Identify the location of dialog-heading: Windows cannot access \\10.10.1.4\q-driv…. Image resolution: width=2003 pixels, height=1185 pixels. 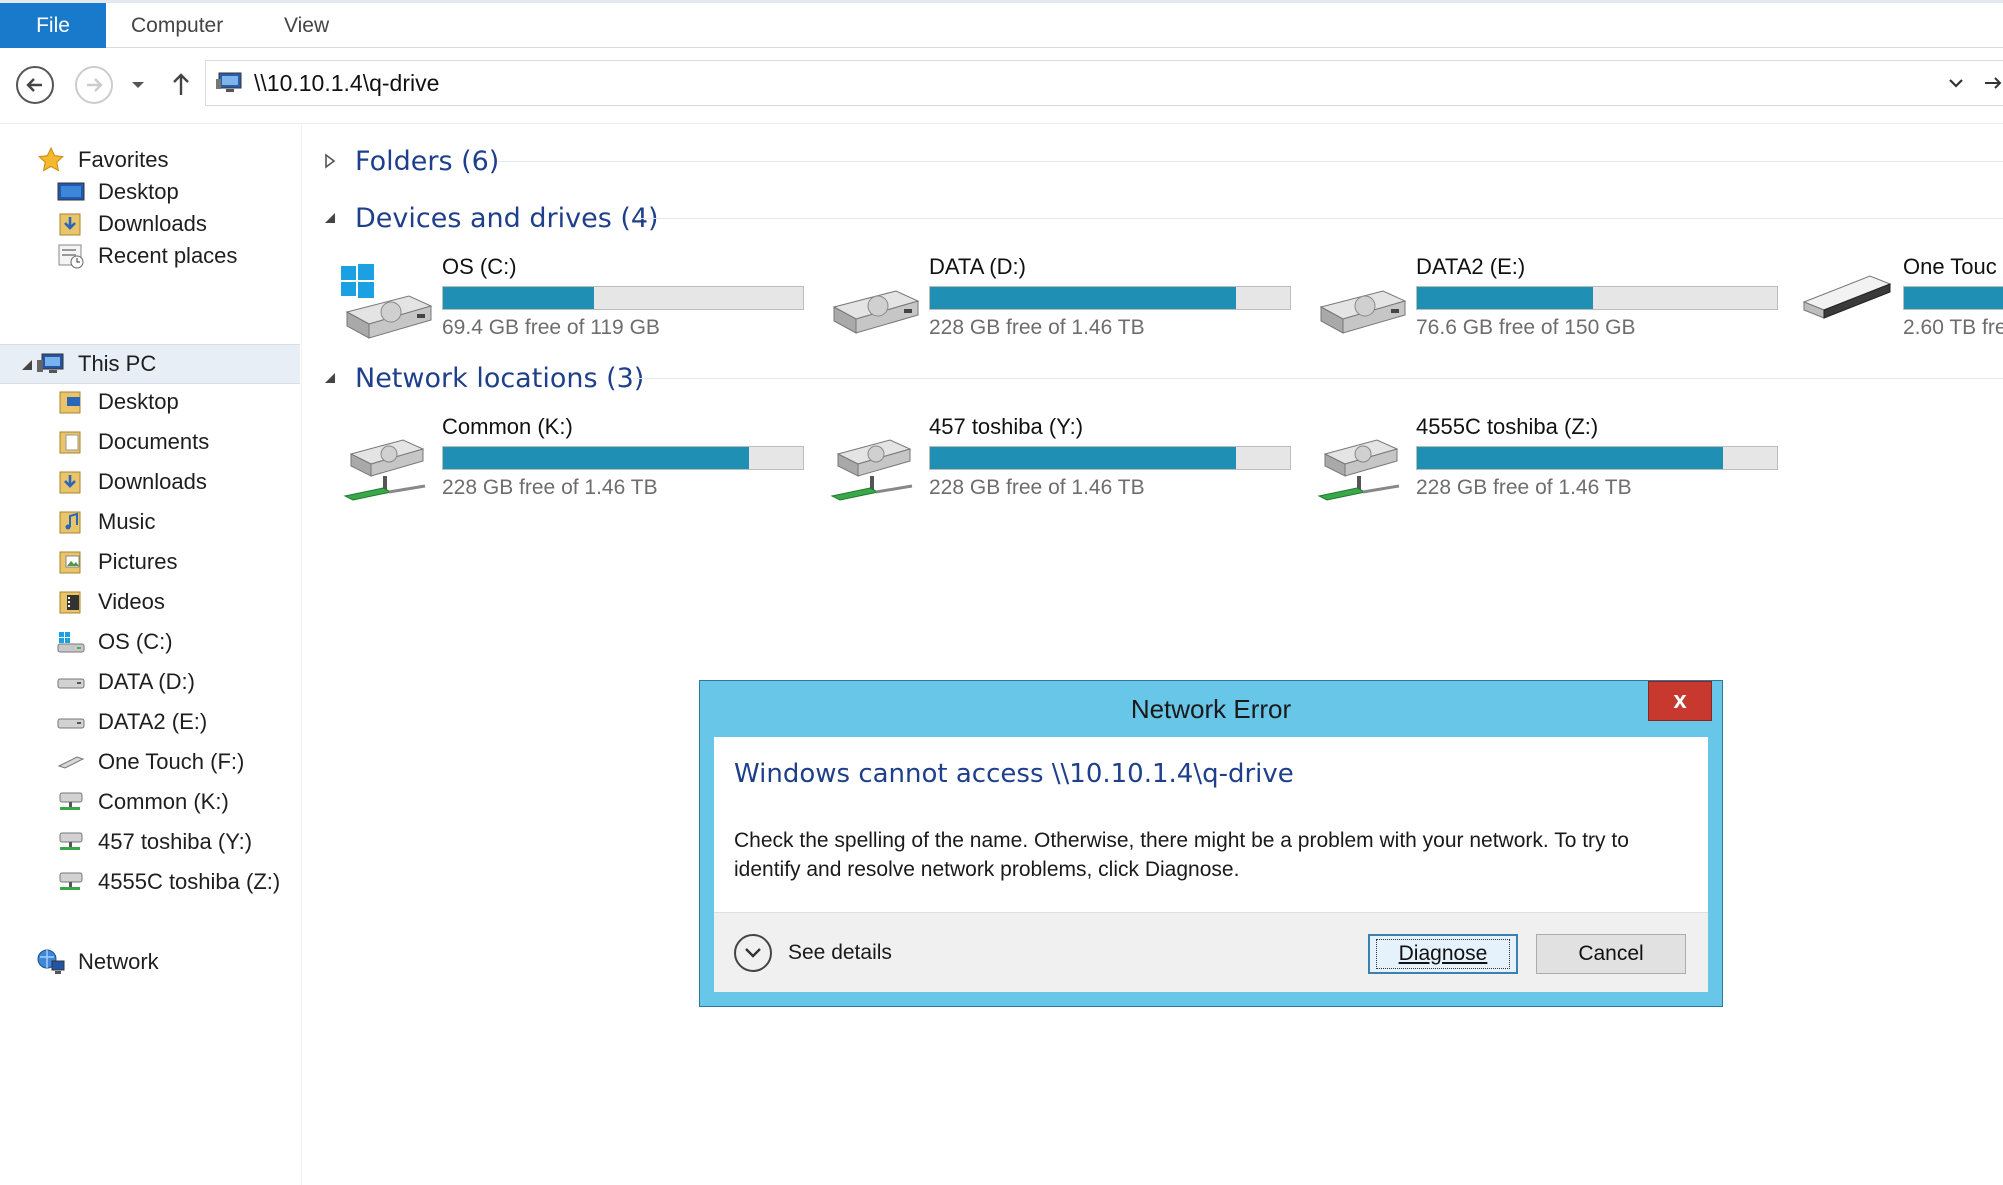
(1014, 774).